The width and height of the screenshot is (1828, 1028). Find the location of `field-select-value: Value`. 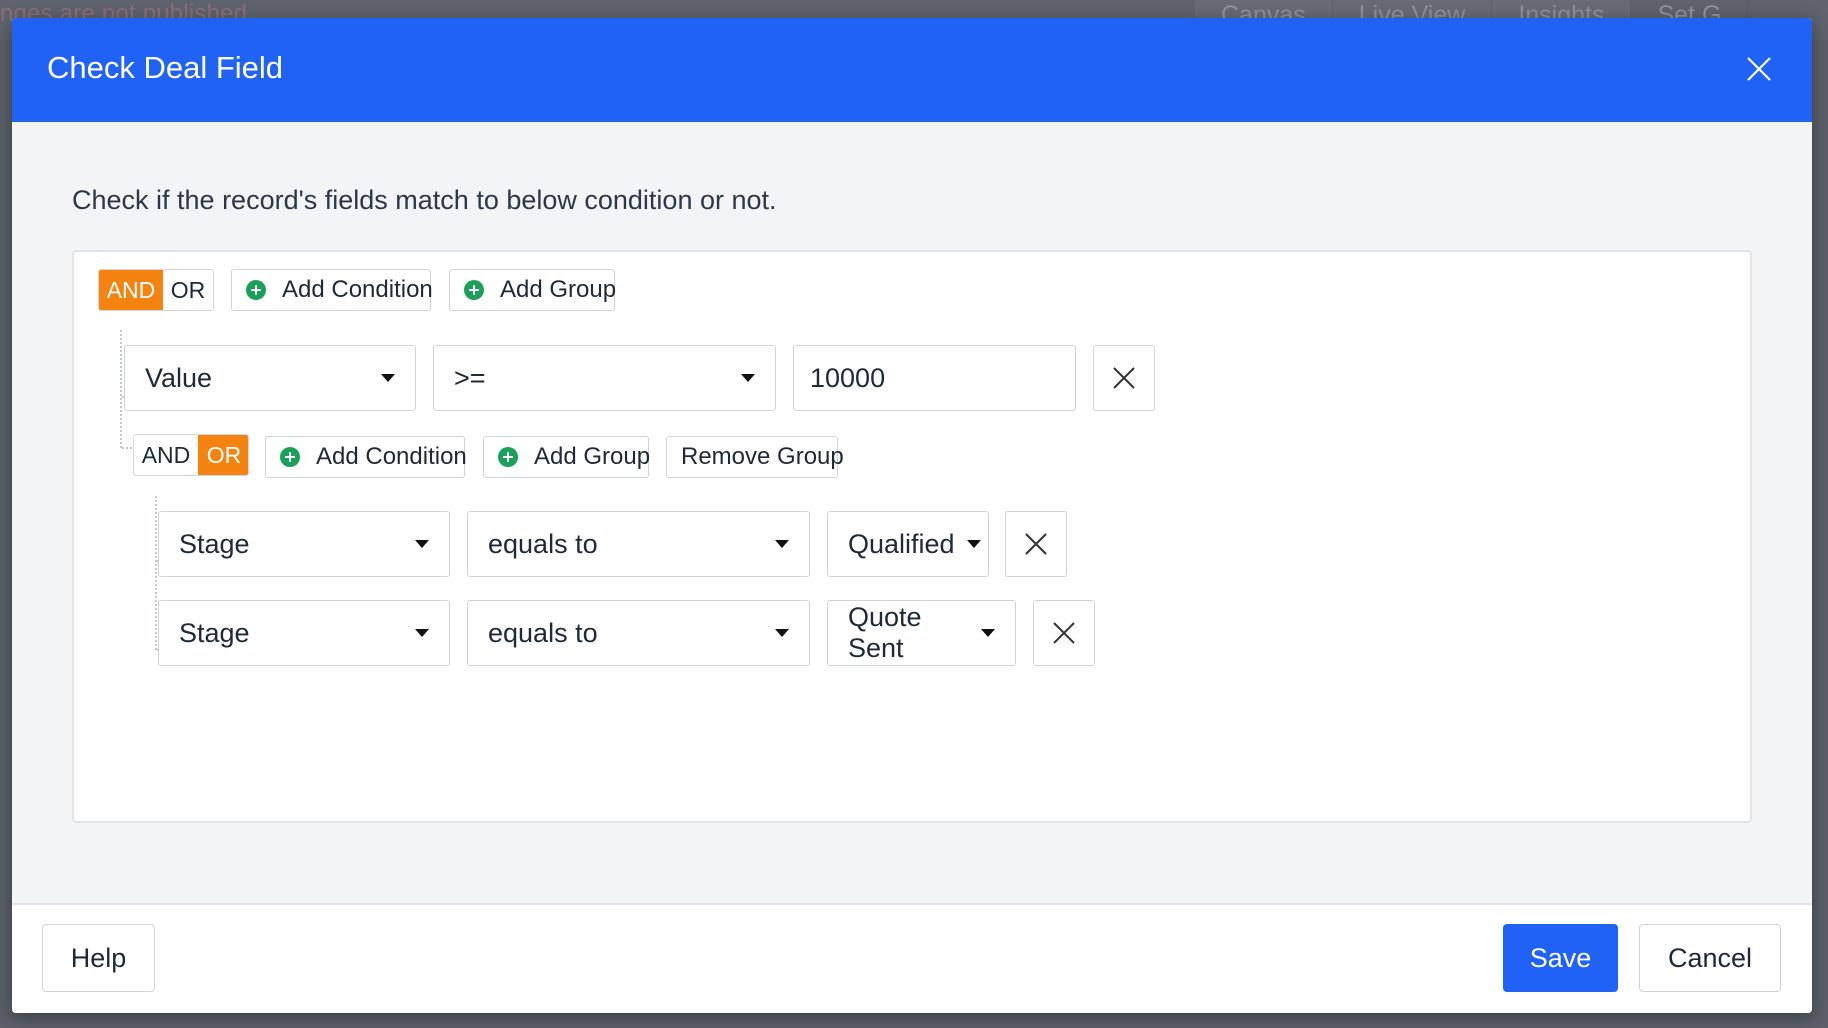

field-select-value: Value is located at coordinates (179, 377).